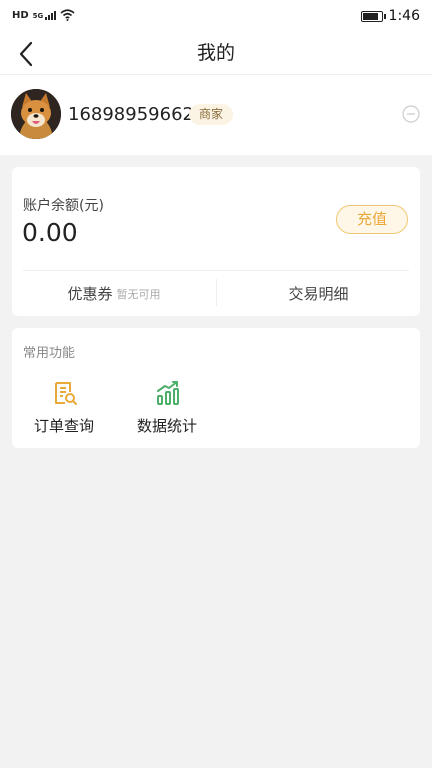 The image size is (432, 768). Describe the element at coordinates (372, 219) in the screenshot. I see `recharge-button: 充值` at that location.